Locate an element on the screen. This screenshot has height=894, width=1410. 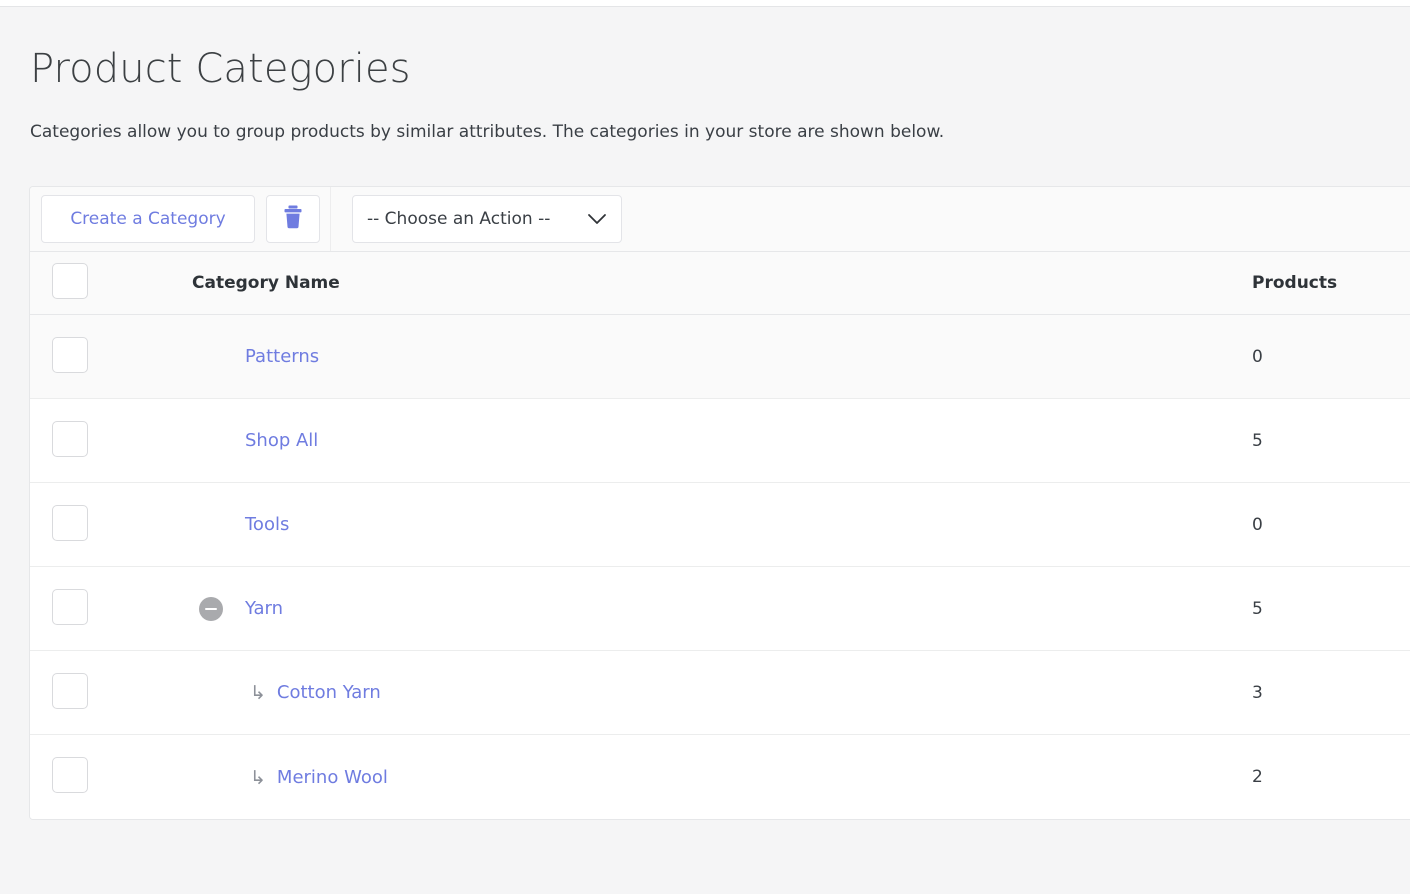
category-name-cell: ↳ Cotton Yarn is located at coordinates (722, 693).